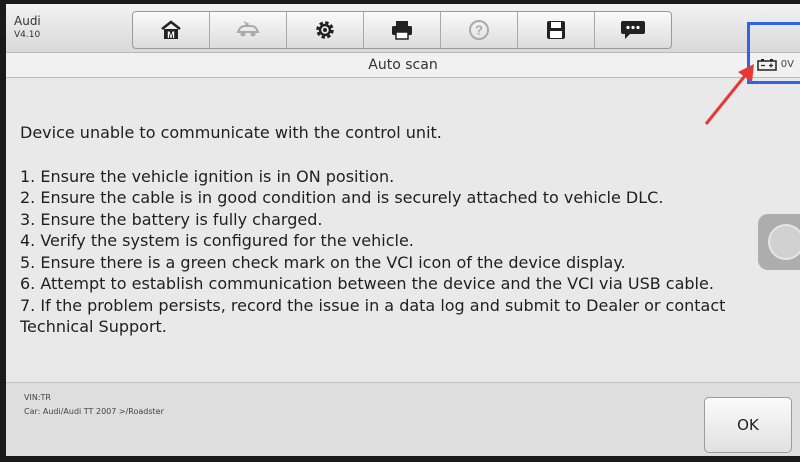 Image resolution: width=800 pixels, height=462 pixels. I want to click on settings-gear-icon, so click(325, 30).